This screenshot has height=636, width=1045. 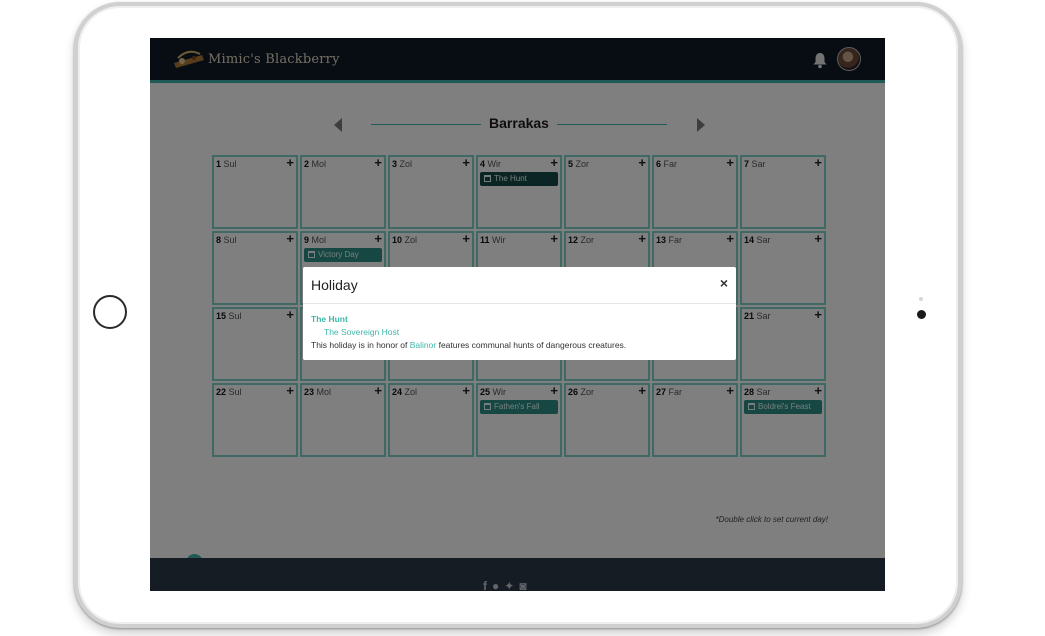 What do you see at coordinates (519, 285) in the screenshot?
I see `modal-header: Holiday ×` at bounding box center [519, 285].